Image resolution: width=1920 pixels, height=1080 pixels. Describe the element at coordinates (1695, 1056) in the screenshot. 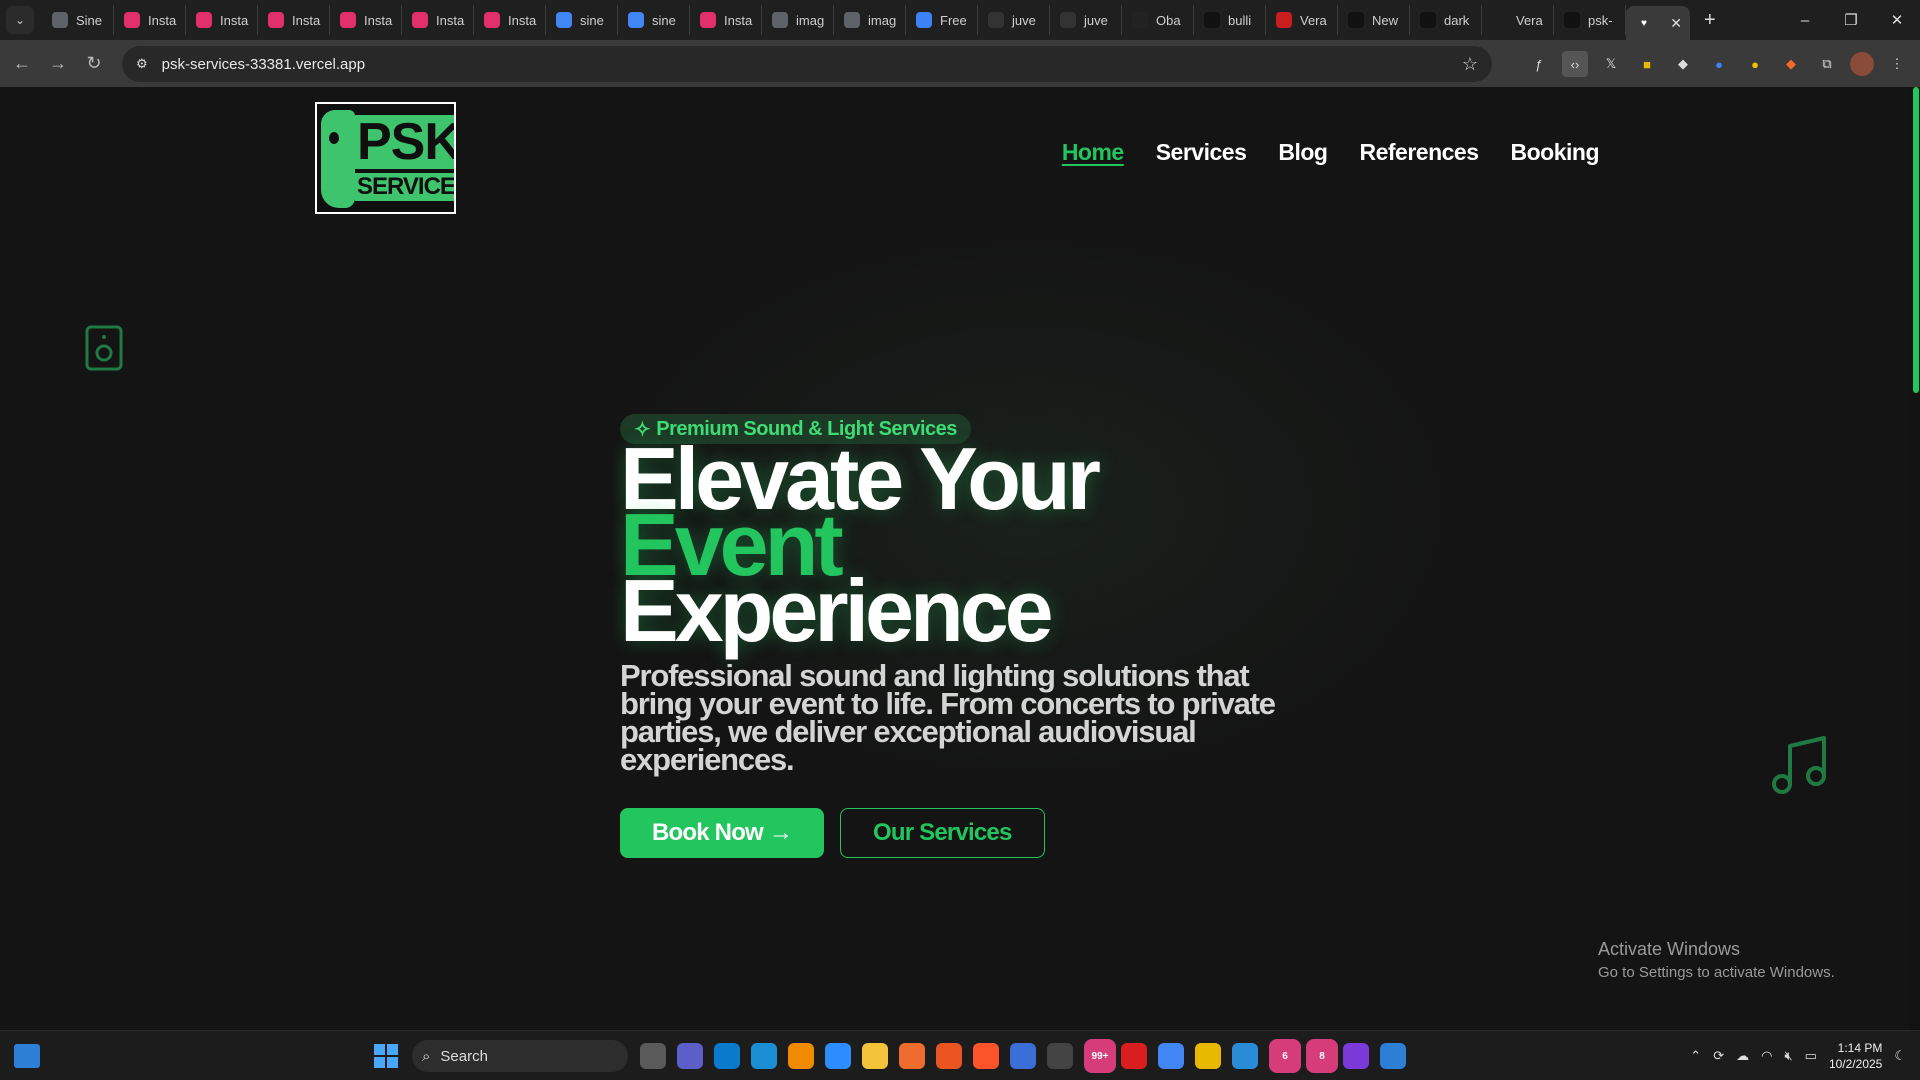

I see `chevron-up-icon: ⌃` at that location.